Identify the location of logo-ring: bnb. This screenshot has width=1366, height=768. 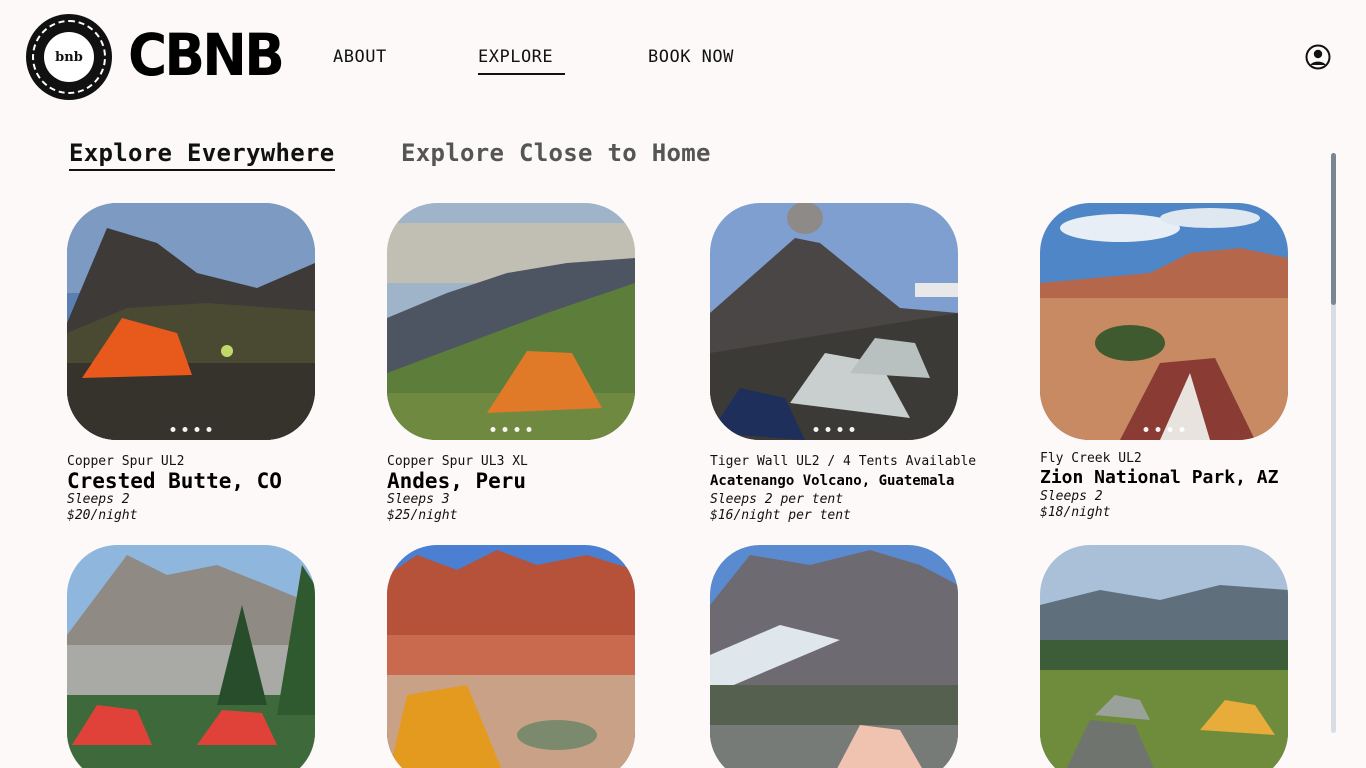
(69, 57).